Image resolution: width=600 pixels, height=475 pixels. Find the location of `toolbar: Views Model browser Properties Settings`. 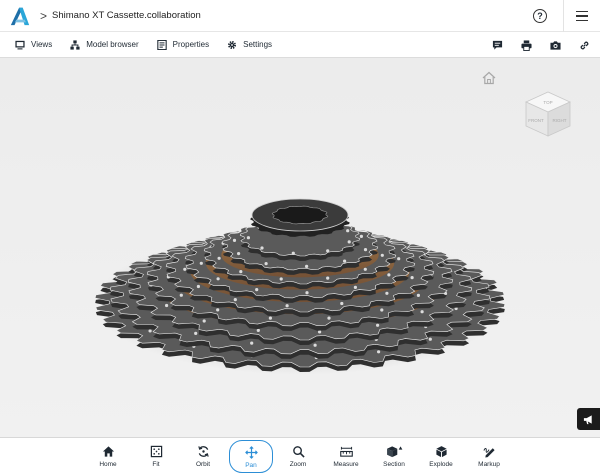

toolbar: Views Model browser Properties Settings is located at coordinates (300, 45).